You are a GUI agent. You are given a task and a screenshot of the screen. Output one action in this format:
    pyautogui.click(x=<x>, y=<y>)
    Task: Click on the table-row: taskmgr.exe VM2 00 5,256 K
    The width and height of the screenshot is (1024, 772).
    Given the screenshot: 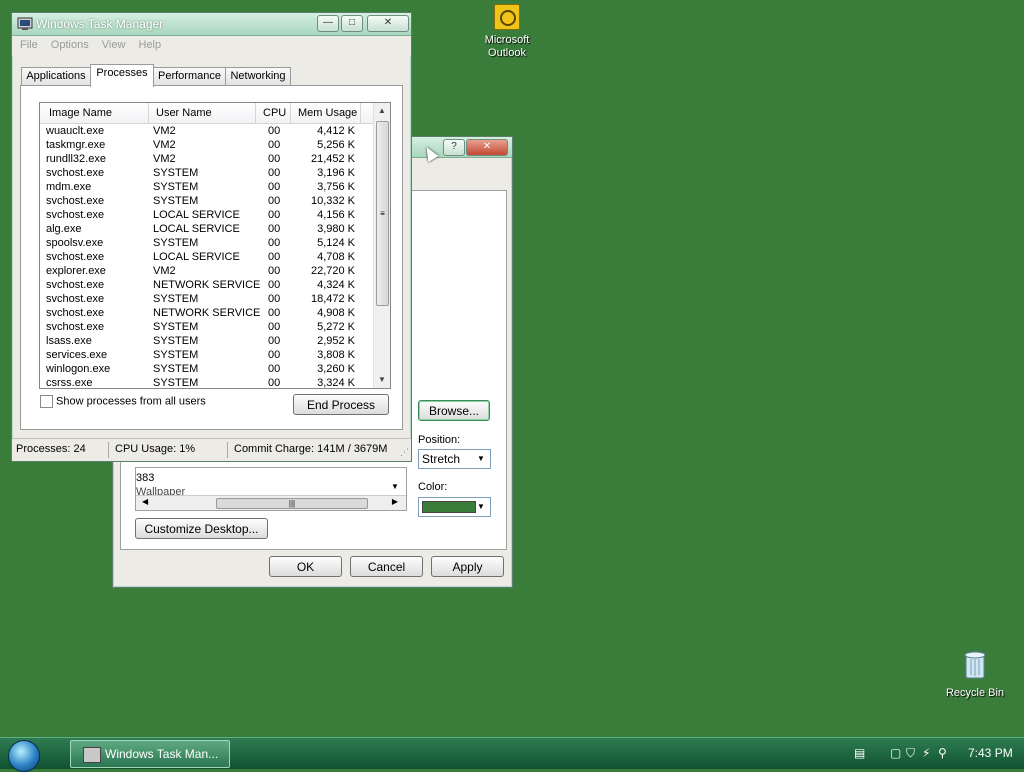 What is the action you would take?
    pyautogui.click(x=206, y=145)
    